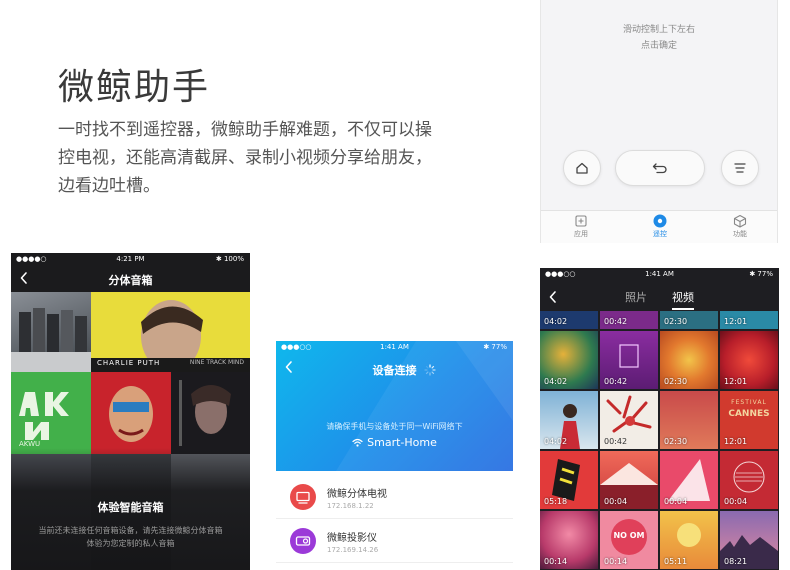  Describe the element at coordinates (749, 540) in the screenshot. I see `video-thumbnail: 08:21` at that location.